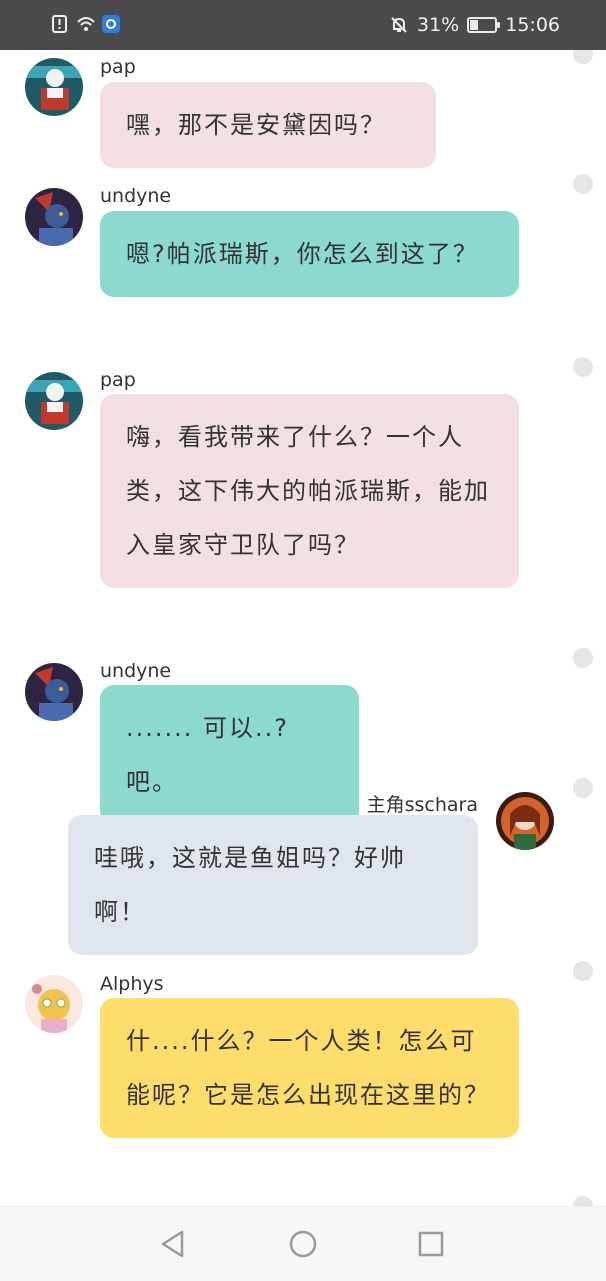 The height and width of the screenshot is (1281, 606). I want to click on message-text: 嗯?帕派瑞斯，你怎么到这了？, so click(302, 254).